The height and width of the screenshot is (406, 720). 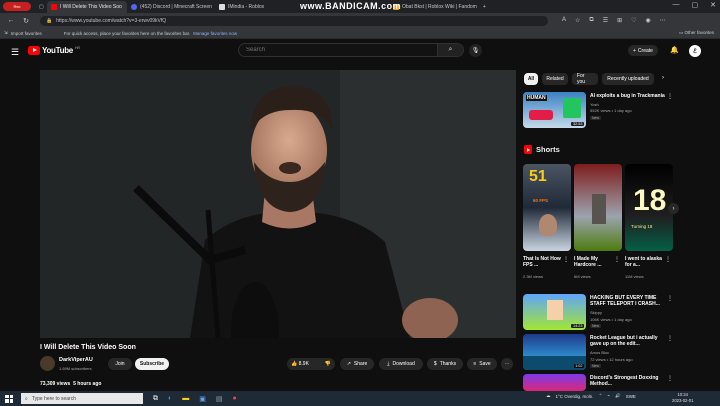 What do you see at coordinates (357, 364) in the screenshot?
I see `share-button: ↗ Share` at bounding box center [357, 364].